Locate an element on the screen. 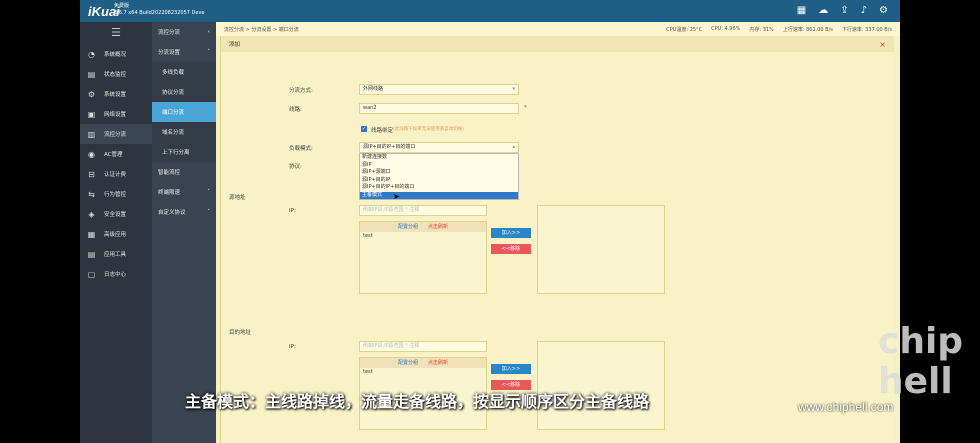 This screenshot has height=443, width=980. top-icons: ▦ ☁ ⇪ ♪ ⚙ is located at coordinates (842, 11).